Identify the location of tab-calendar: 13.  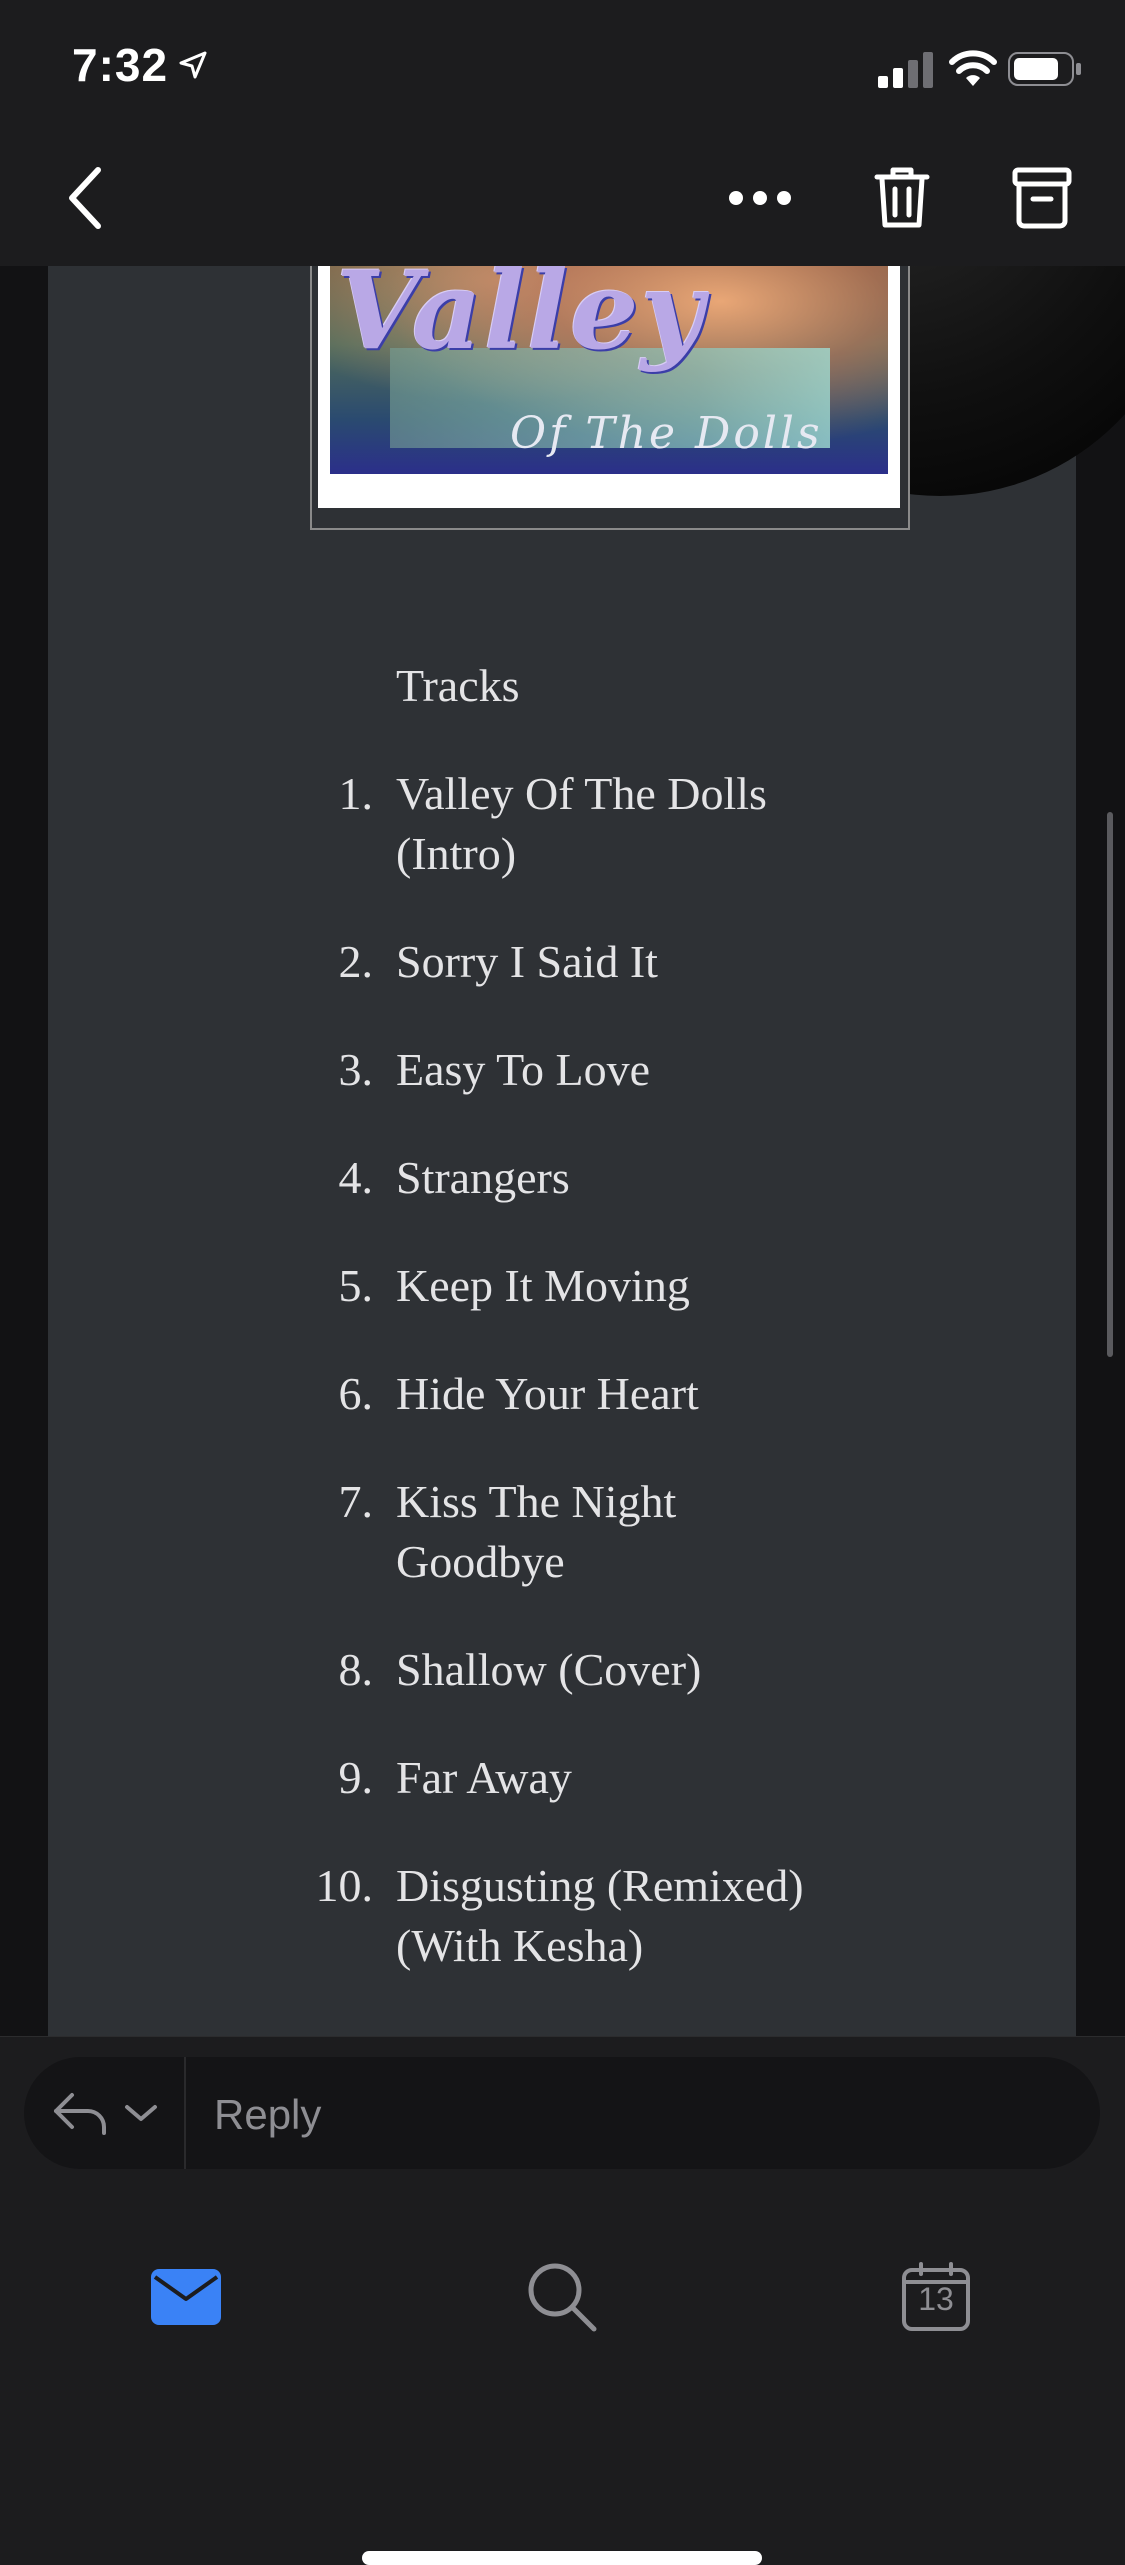
(936, 2297).